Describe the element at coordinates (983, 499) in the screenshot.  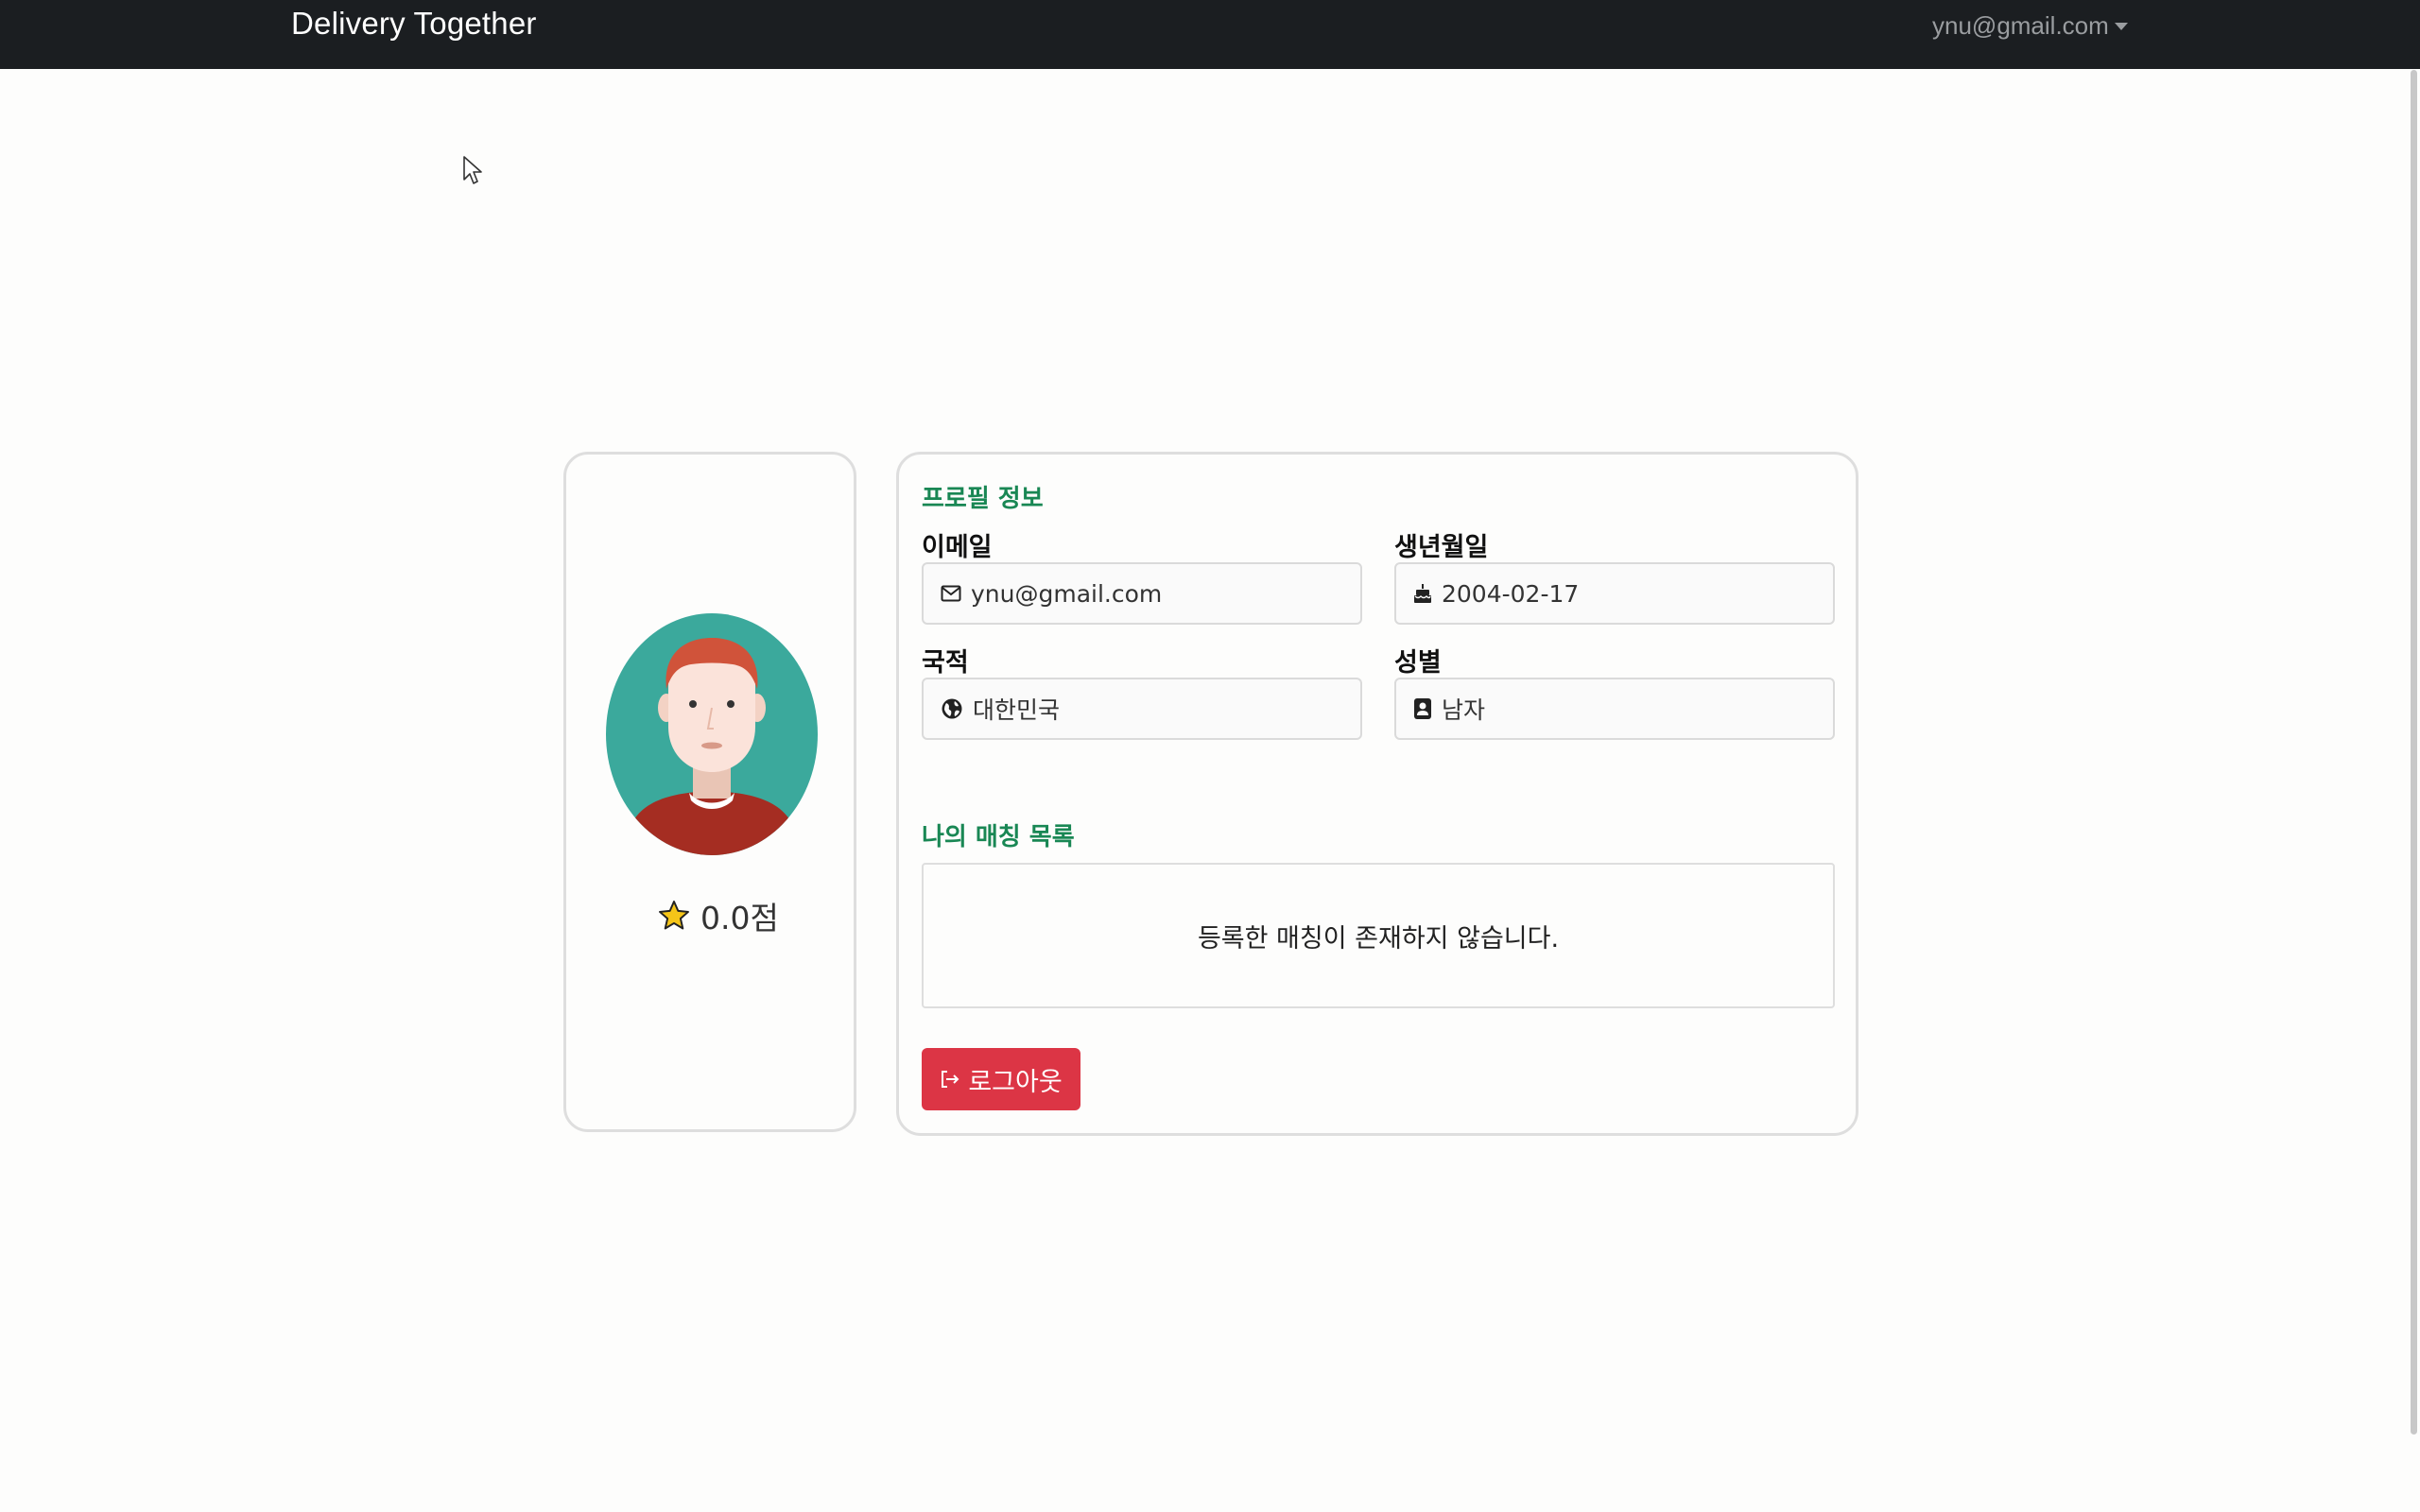
I see `profile-info-title: 프로필 정보` at that location.